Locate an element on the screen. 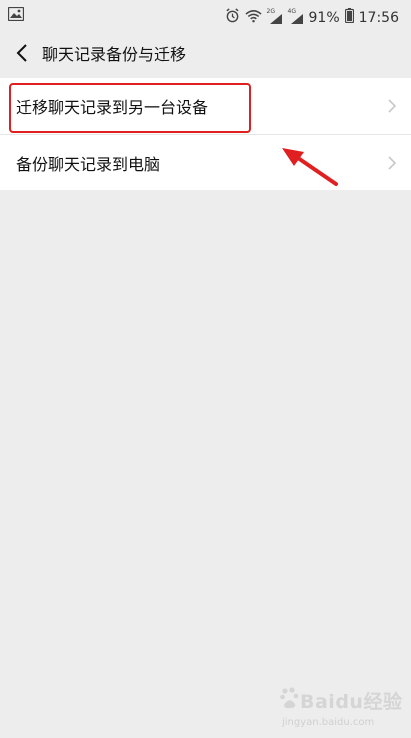 The image size is (411, 738). baidu-watermark: Baidu经验 jingyan.baidu.com is located at coordinates (342, 706).